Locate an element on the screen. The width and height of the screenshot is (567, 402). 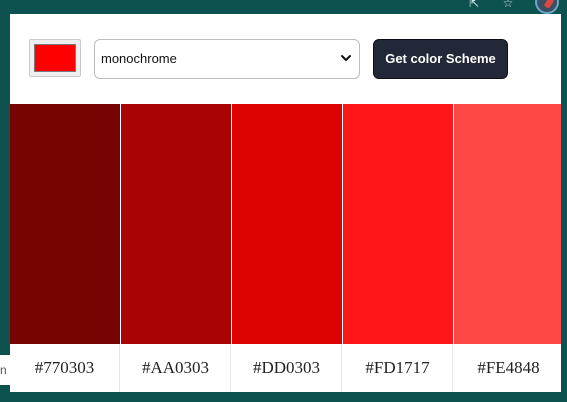
palette-column: #770303 is located at coordinates (65, 248).